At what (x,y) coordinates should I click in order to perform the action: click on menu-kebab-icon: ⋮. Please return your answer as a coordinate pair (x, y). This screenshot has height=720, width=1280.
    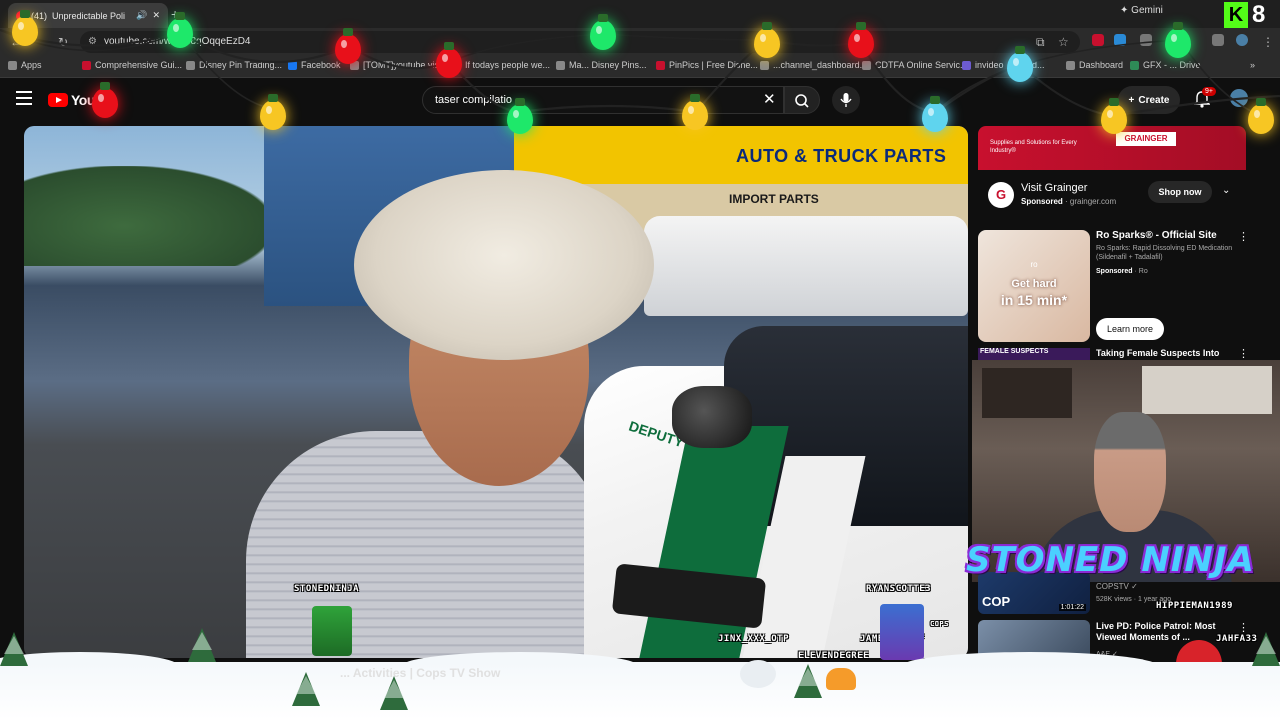
    Looking at the image, I should click on (1268, 42).